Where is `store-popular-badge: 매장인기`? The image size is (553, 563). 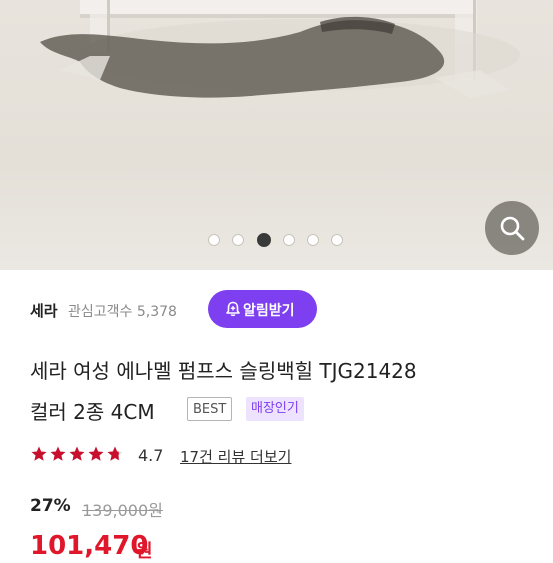
store-popular-badge: 매장인기 is located at coordinates (275, 409).